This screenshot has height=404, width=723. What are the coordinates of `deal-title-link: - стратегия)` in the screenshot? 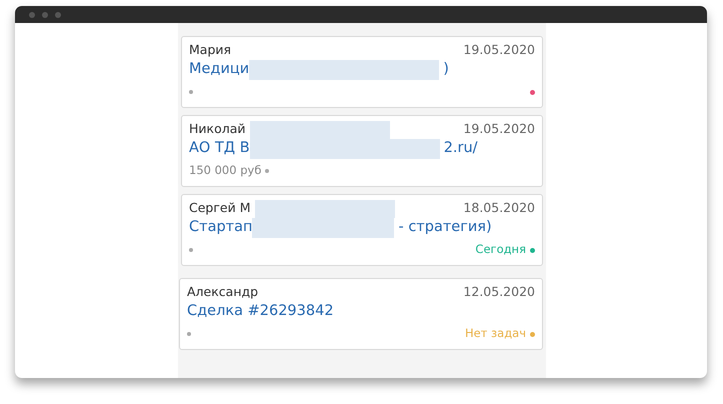 It's located at (445, 228).